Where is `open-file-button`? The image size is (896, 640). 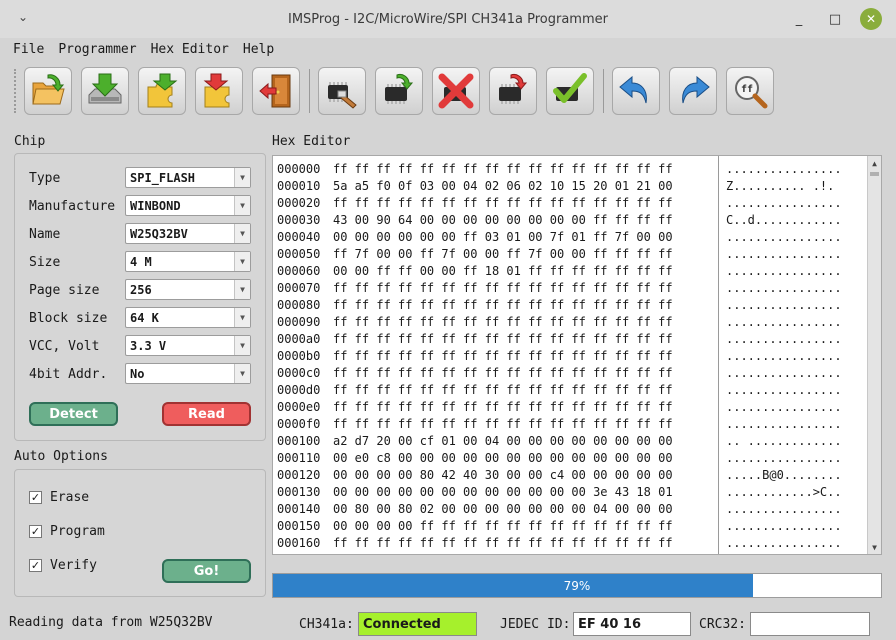 open-file-button is located at coordinates (48, 91).